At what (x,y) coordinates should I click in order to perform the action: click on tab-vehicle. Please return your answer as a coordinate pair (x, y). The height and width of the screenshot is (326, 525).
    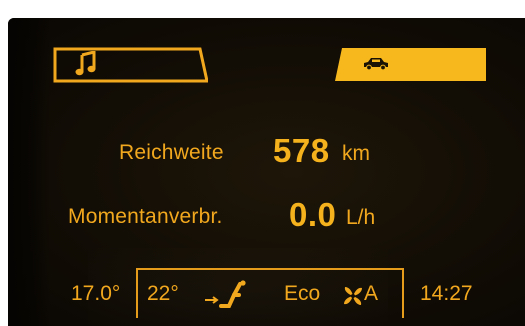
    Looking at the image, I should click on (412, 64).